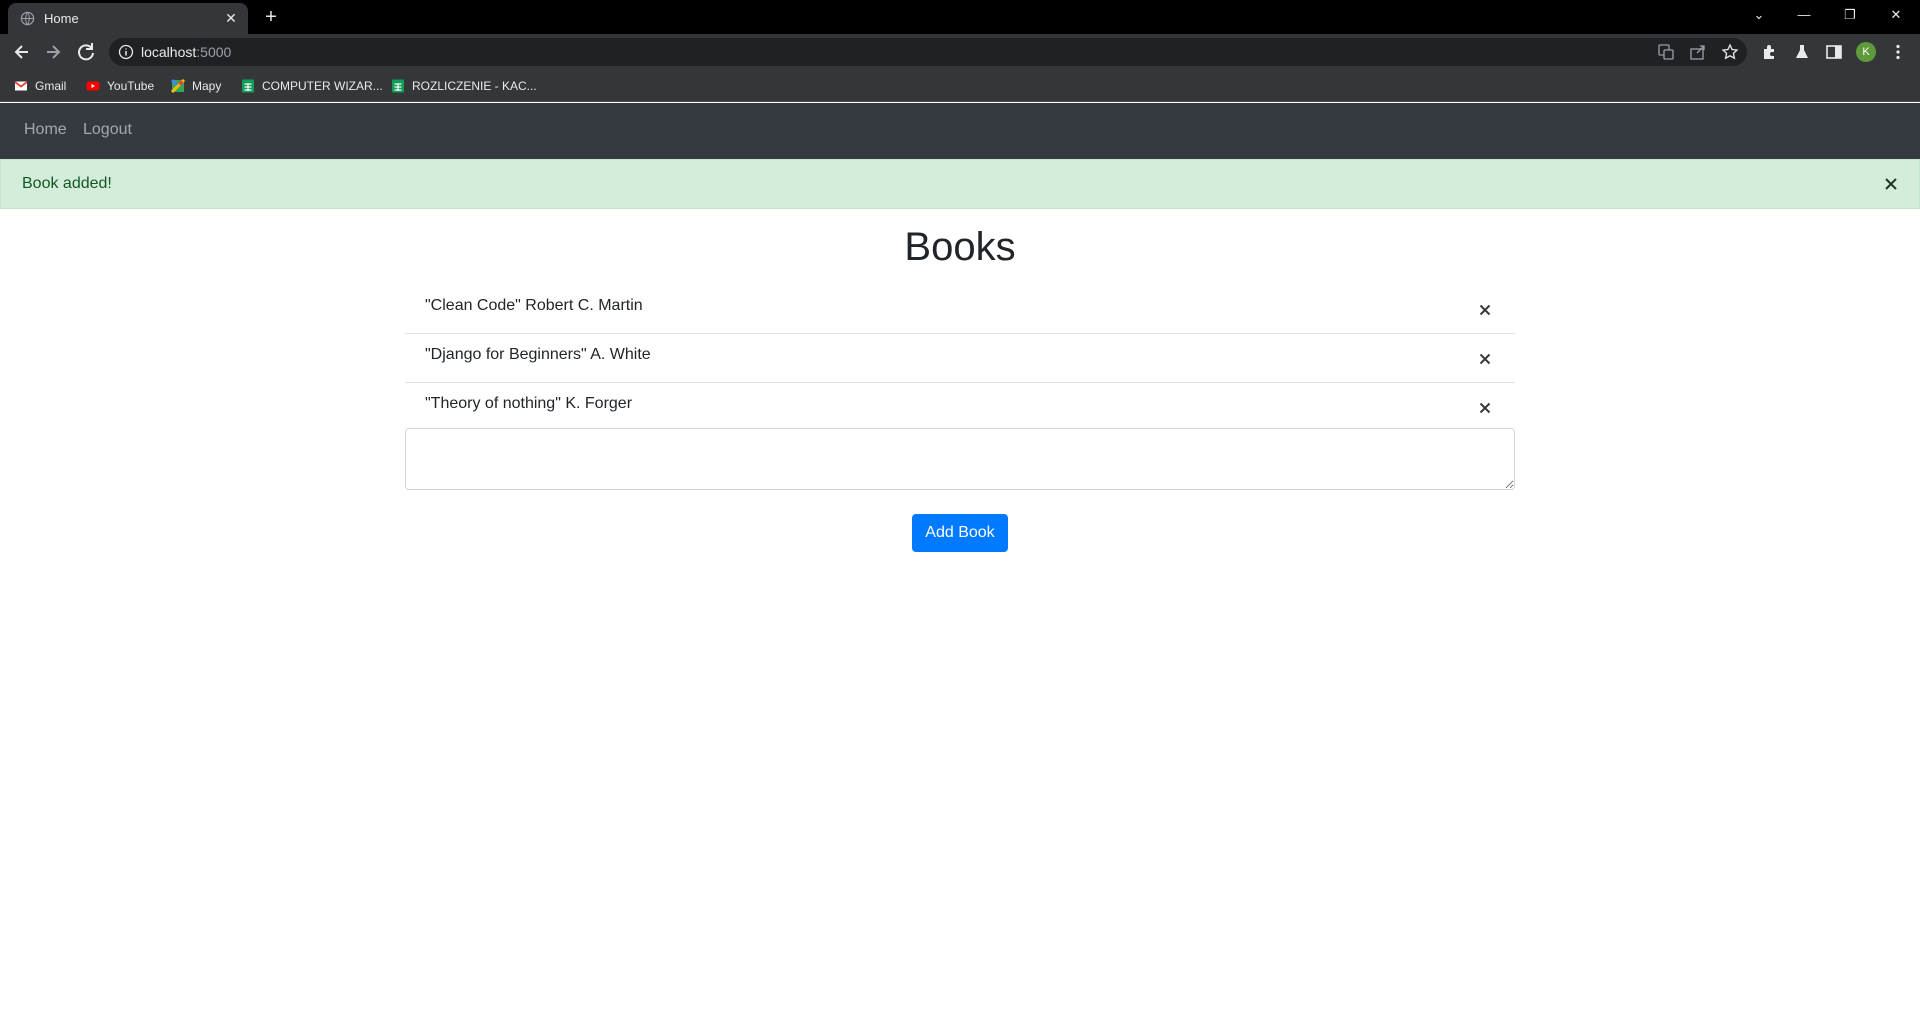 The image size is (1920, 1032). Describe the element at coordinates (960, 407) in the screenshot. I see `book-list-item: "Theory of nothing" K. Forger` at that location.